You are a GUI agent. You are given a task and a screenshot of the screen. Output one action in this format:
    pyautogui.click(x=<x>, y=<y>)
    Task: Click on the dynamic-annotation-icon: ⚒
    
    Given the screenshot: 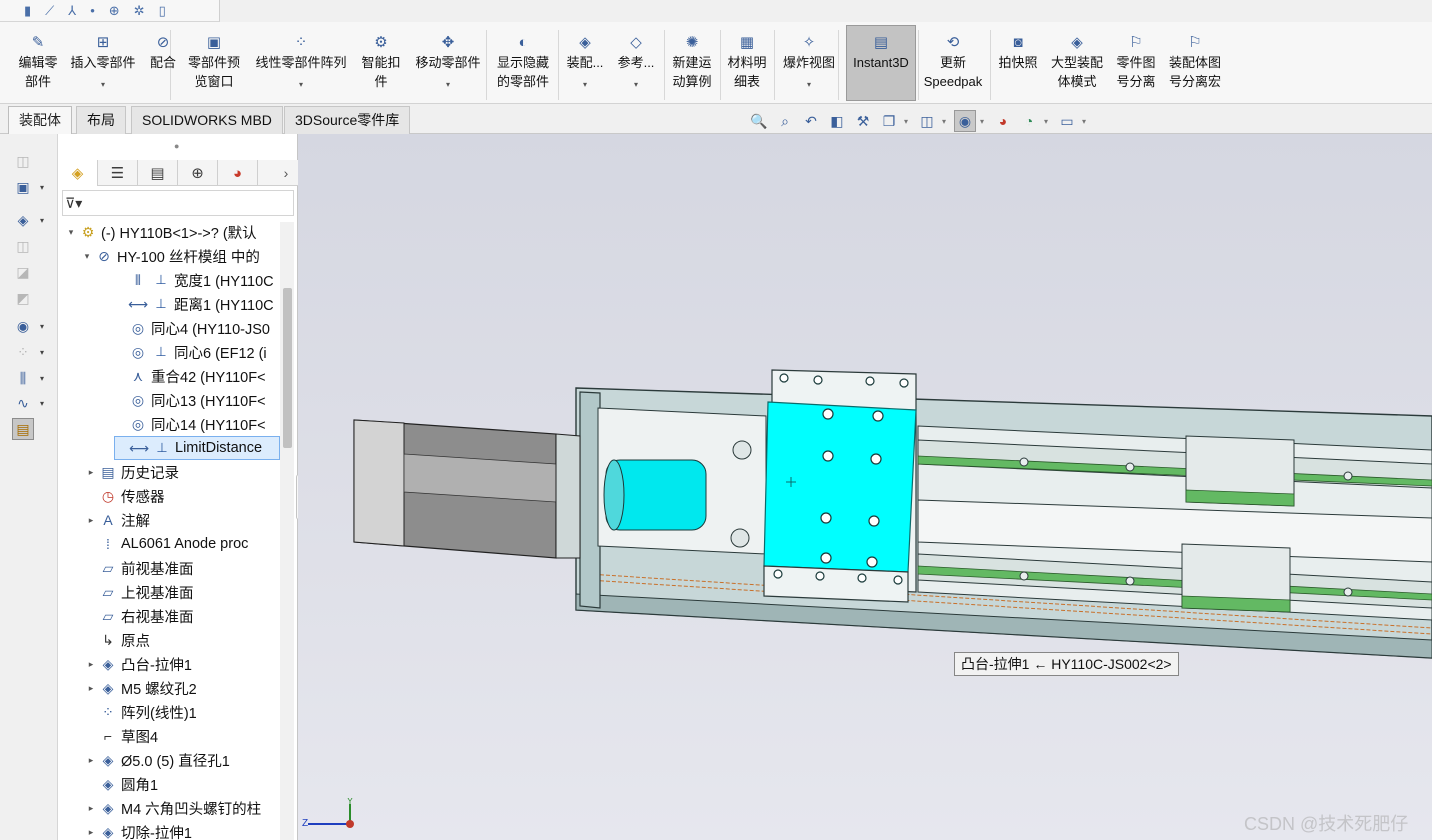 What is the action you would take?
    pyautogui.click(x=863, y=121)
    